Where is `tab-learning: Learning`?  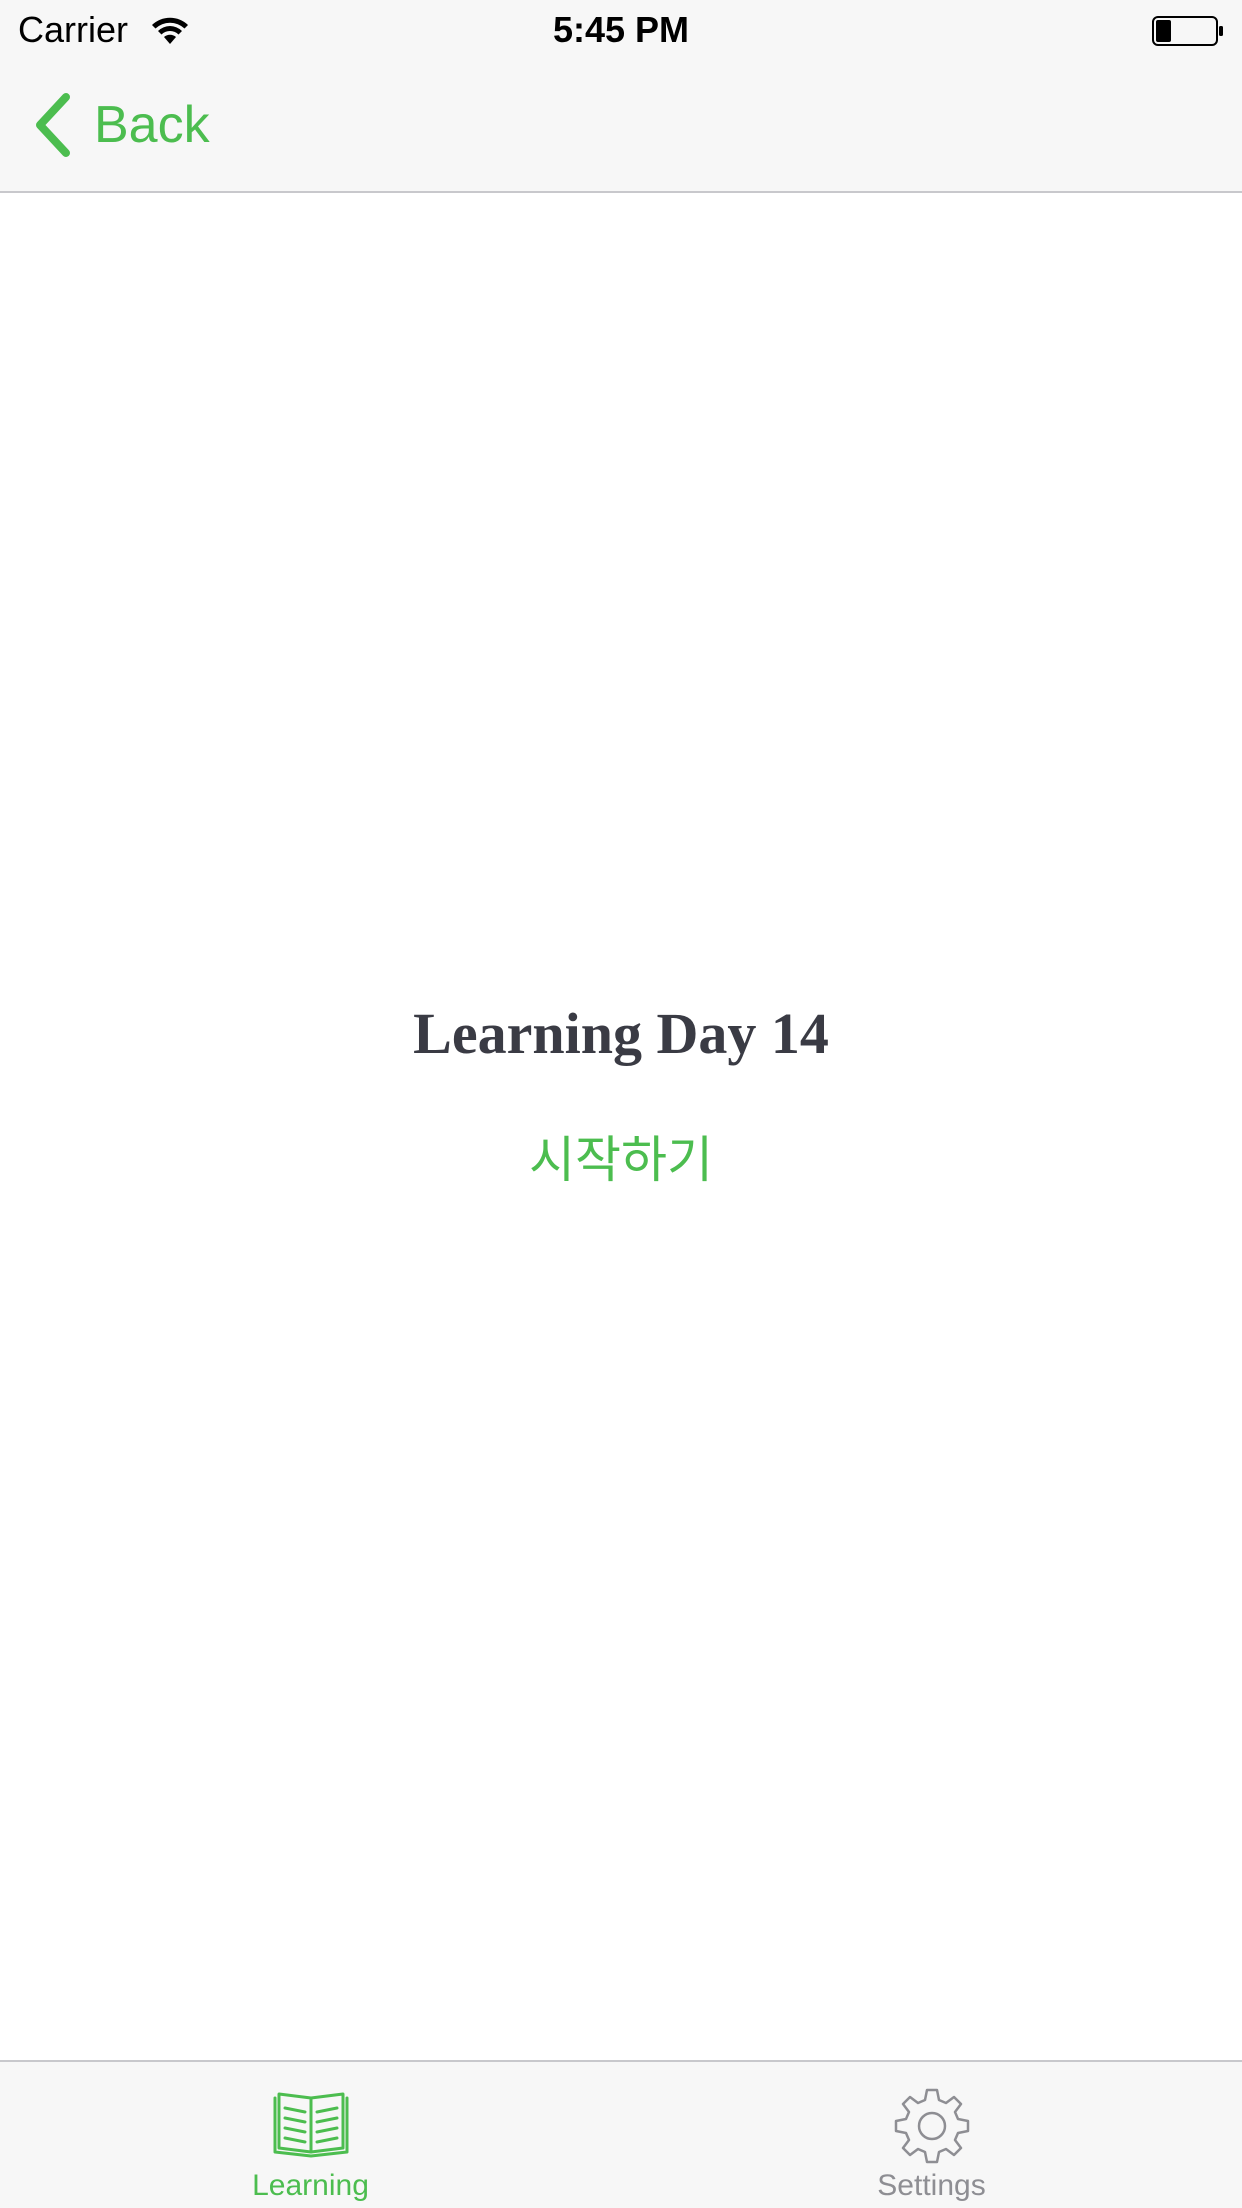
tab-learning: Learning is located at coordinates (310, 2135).